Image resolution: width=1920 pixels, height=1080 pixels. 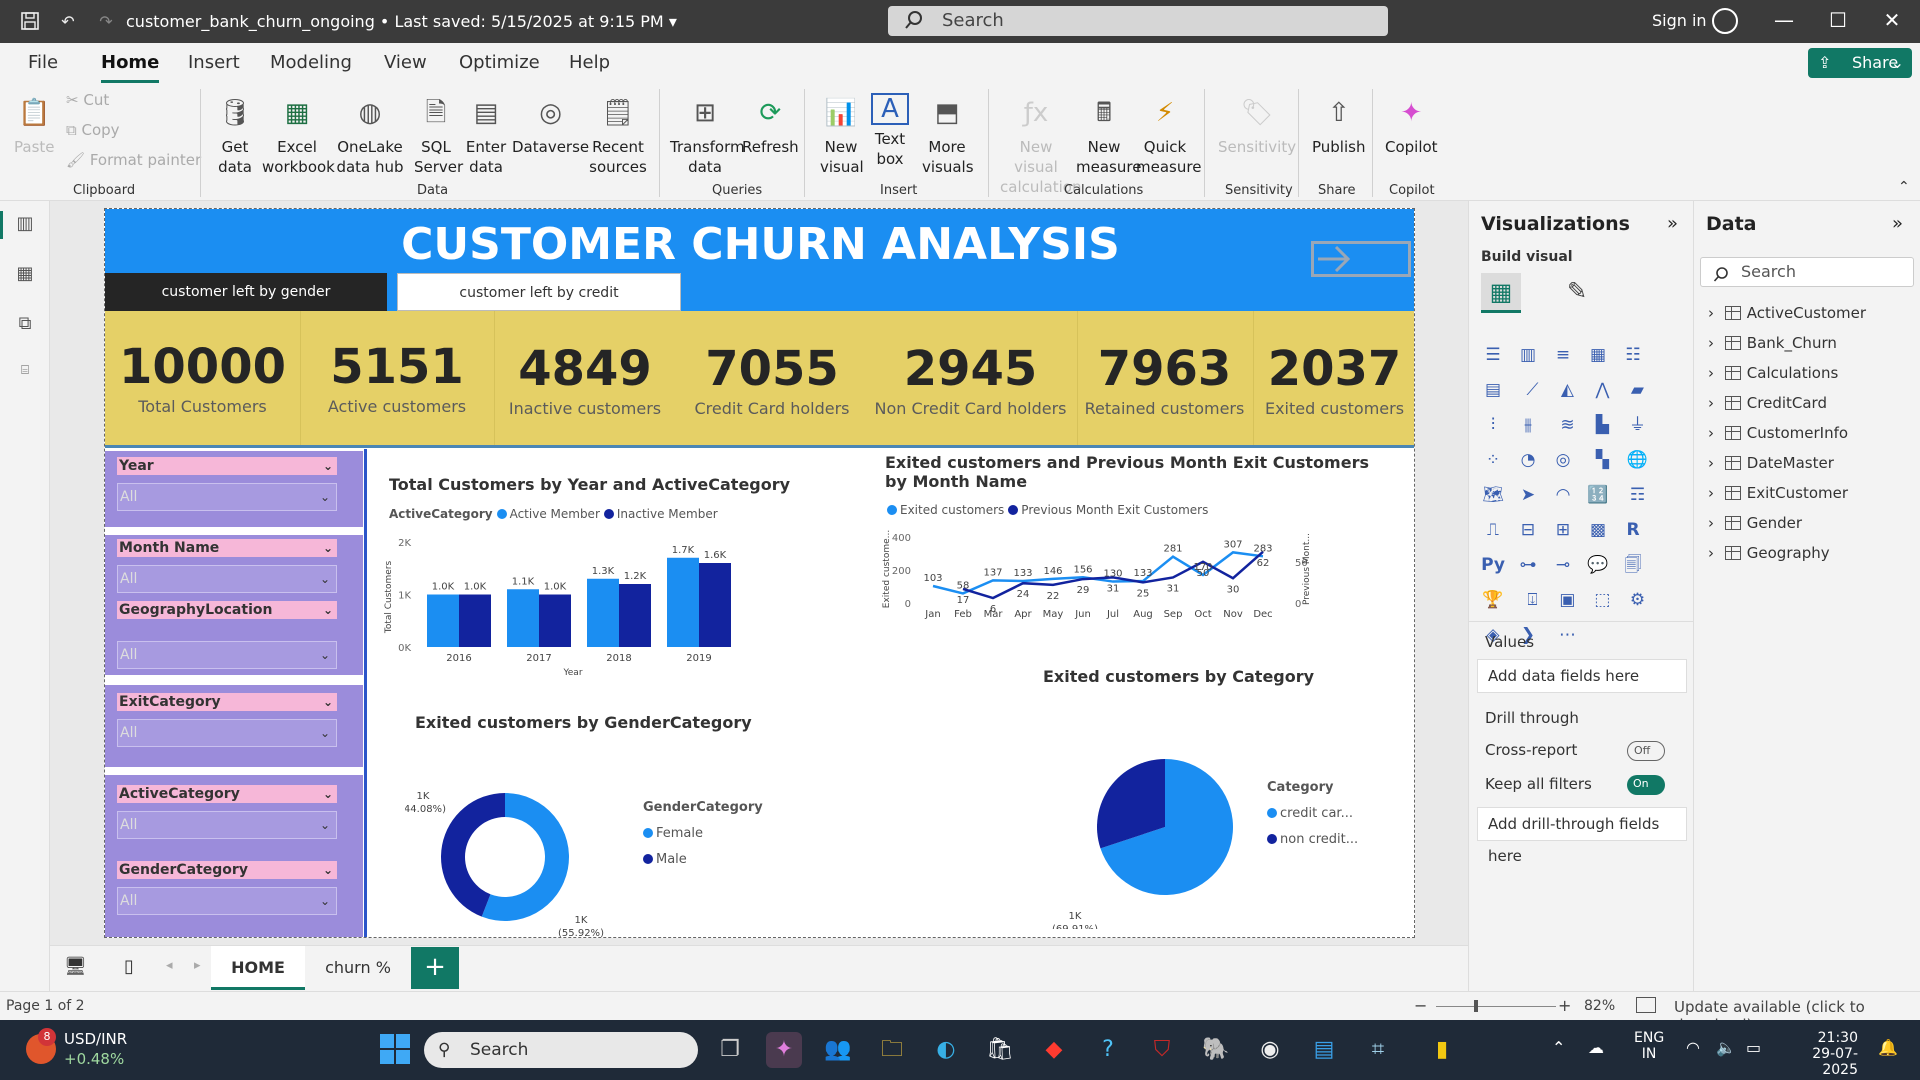 What do you see at coordinates (1897, 223) in the screenshot?
I see `collapse-pane-icon: »` at bounding box center [1897, 223].